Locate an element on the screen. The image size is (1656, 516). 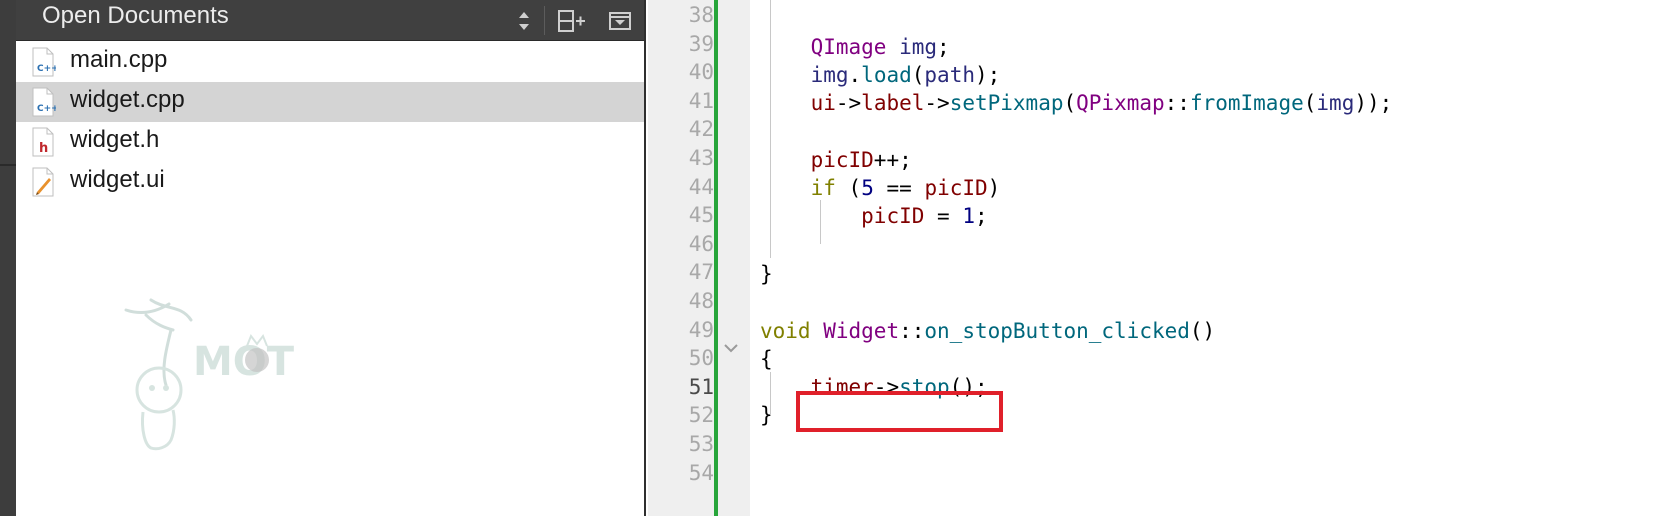
document-label: main.cpp is located at coordinates (119, 59).